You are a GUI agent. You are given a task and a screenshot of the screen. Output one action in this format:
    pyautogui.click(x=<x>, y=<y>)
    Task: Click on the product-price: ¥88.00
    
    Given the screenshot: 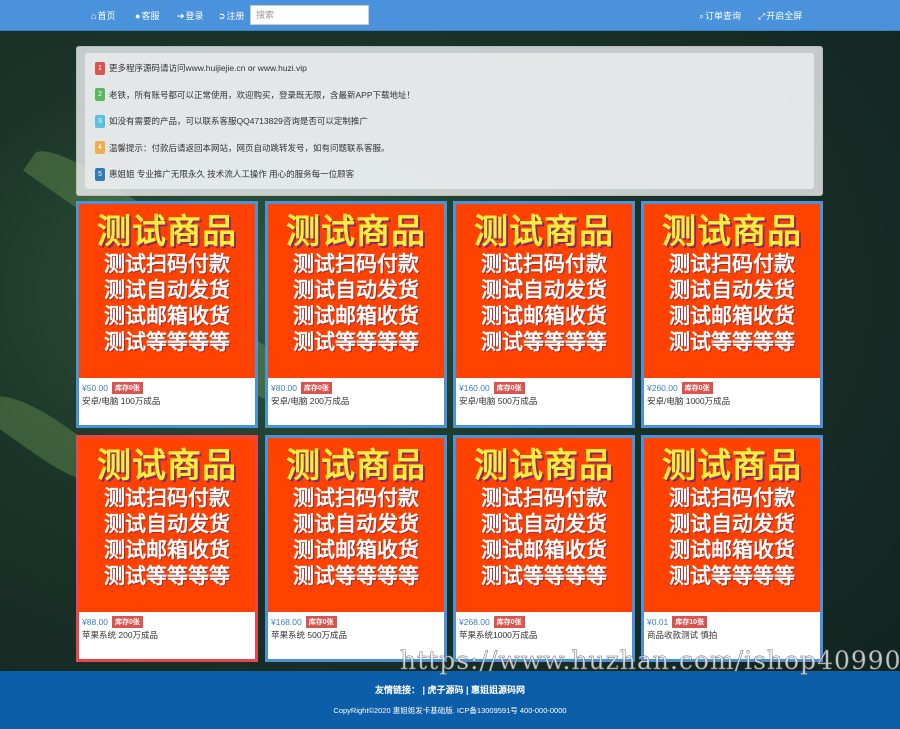 What is the action you would take?
    pyautogui.click(x=95, y=622)
    